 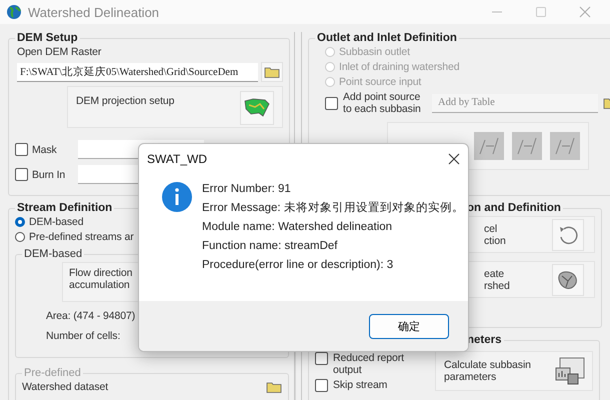 I want to click on error-text: Function name: streamDef, so click(x=270, y=246).